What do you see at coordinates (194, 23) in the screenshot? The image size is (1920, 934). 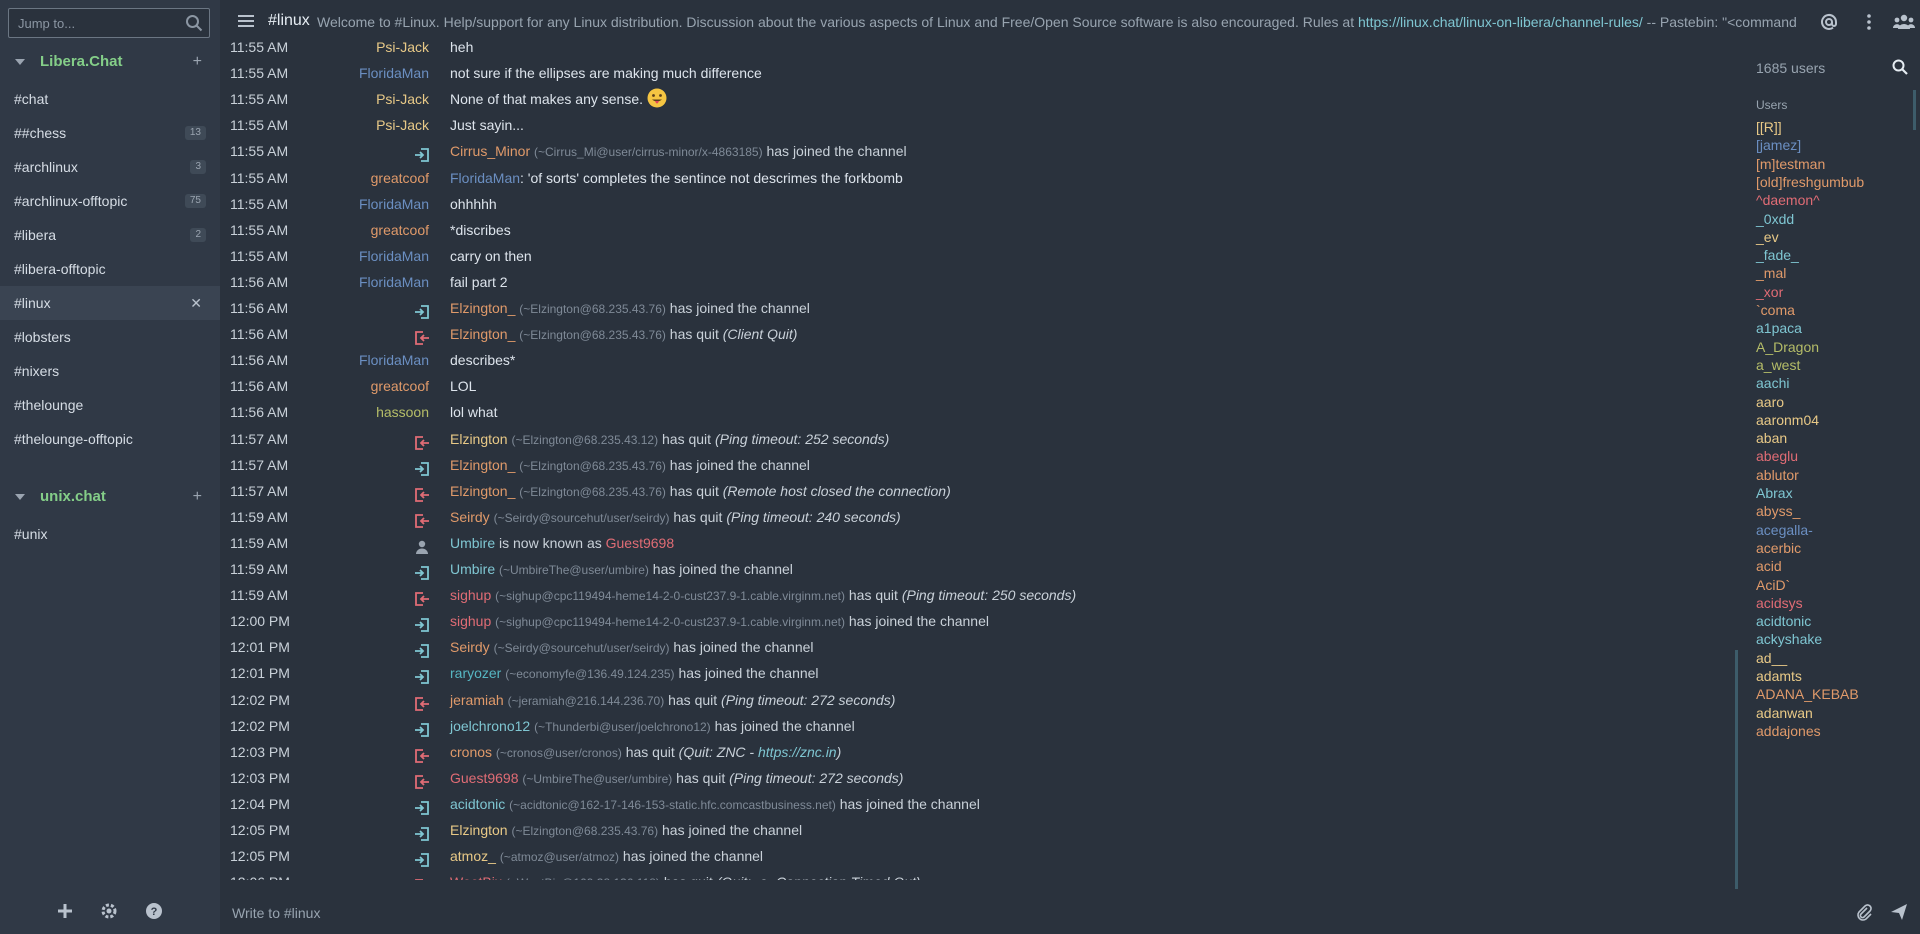 I see `search-icon` at bounding box center [194, 23].